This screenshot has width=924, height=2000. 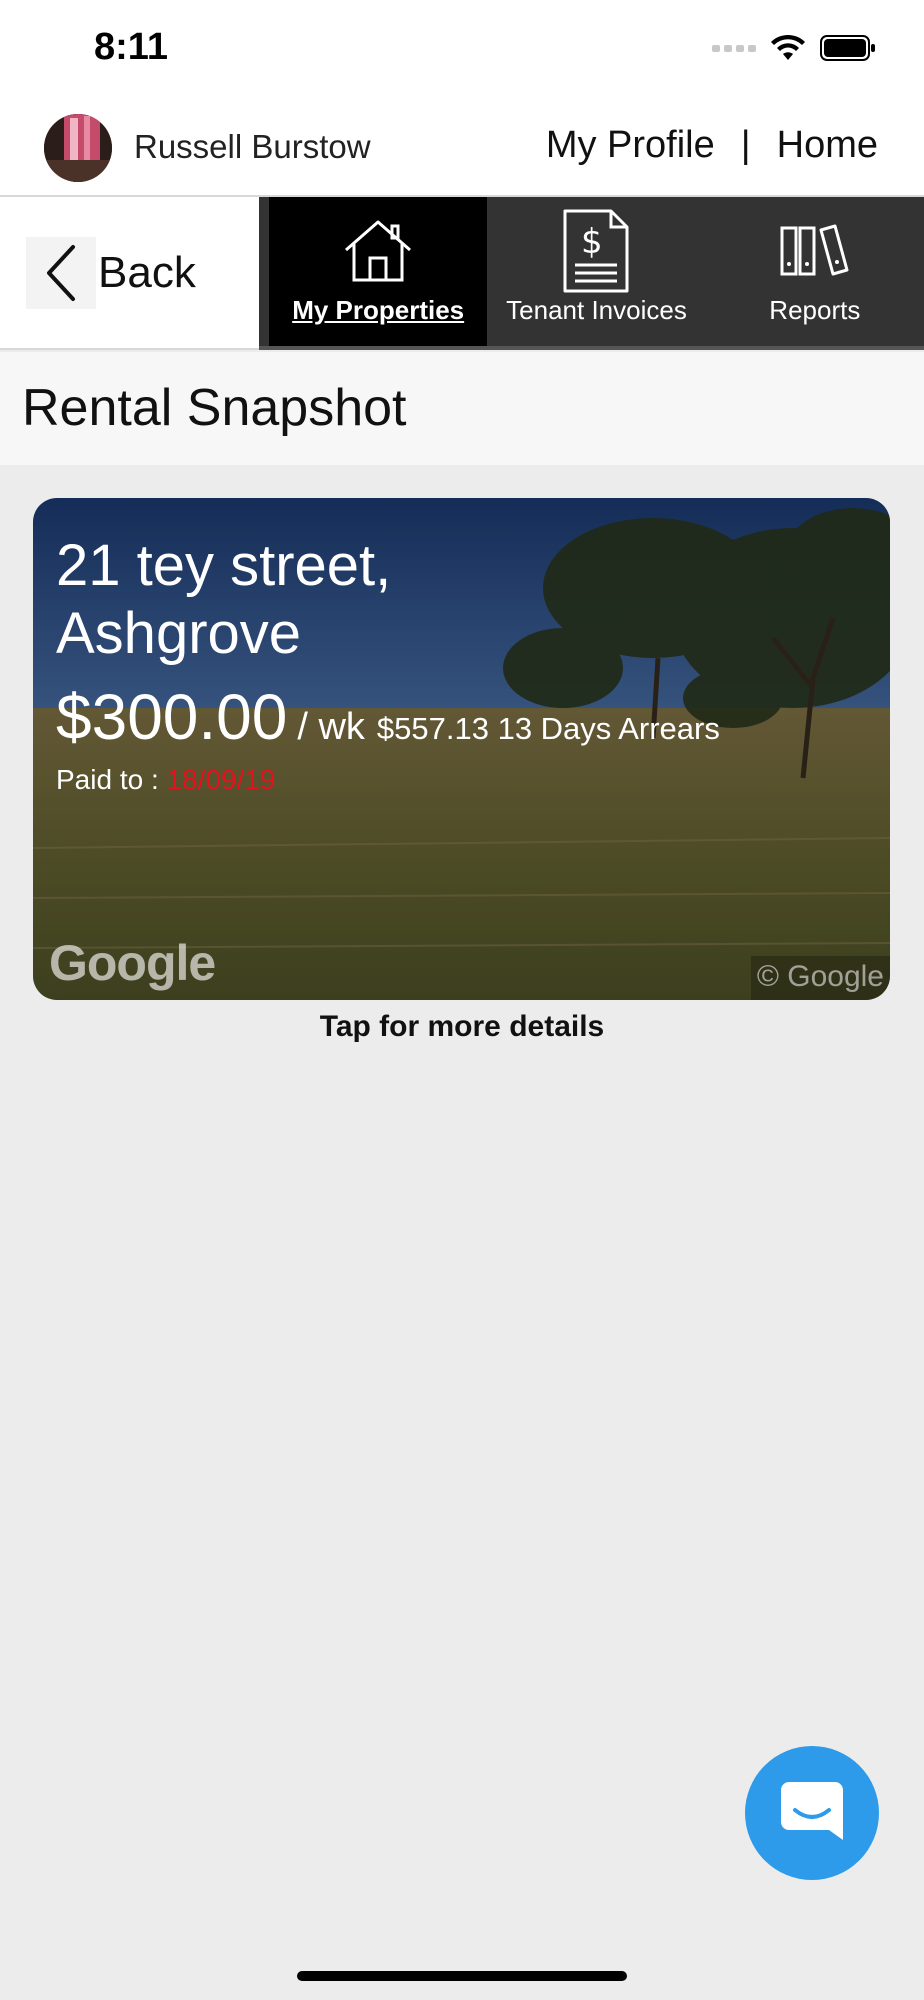 I want to click on house-icon, so click(x=378, y=251).